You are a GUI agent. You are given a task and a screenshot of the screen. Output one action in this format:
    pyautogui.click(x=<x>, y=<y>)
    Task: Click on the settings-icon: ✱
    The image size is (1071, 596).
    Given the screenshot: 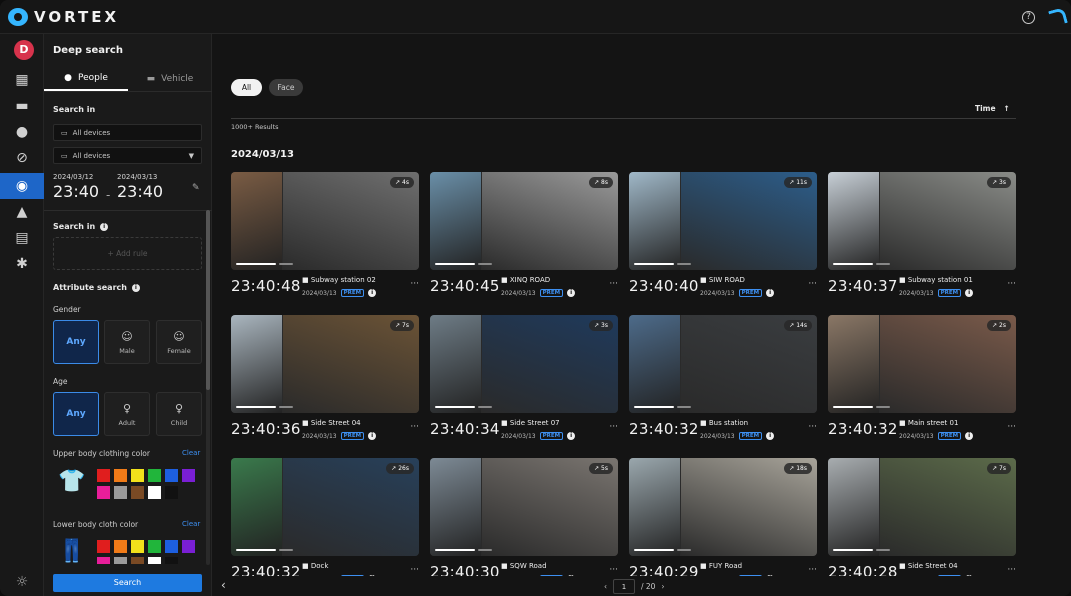 What is the action you would take?
    pyautogui.click(x=22, y=264)
    